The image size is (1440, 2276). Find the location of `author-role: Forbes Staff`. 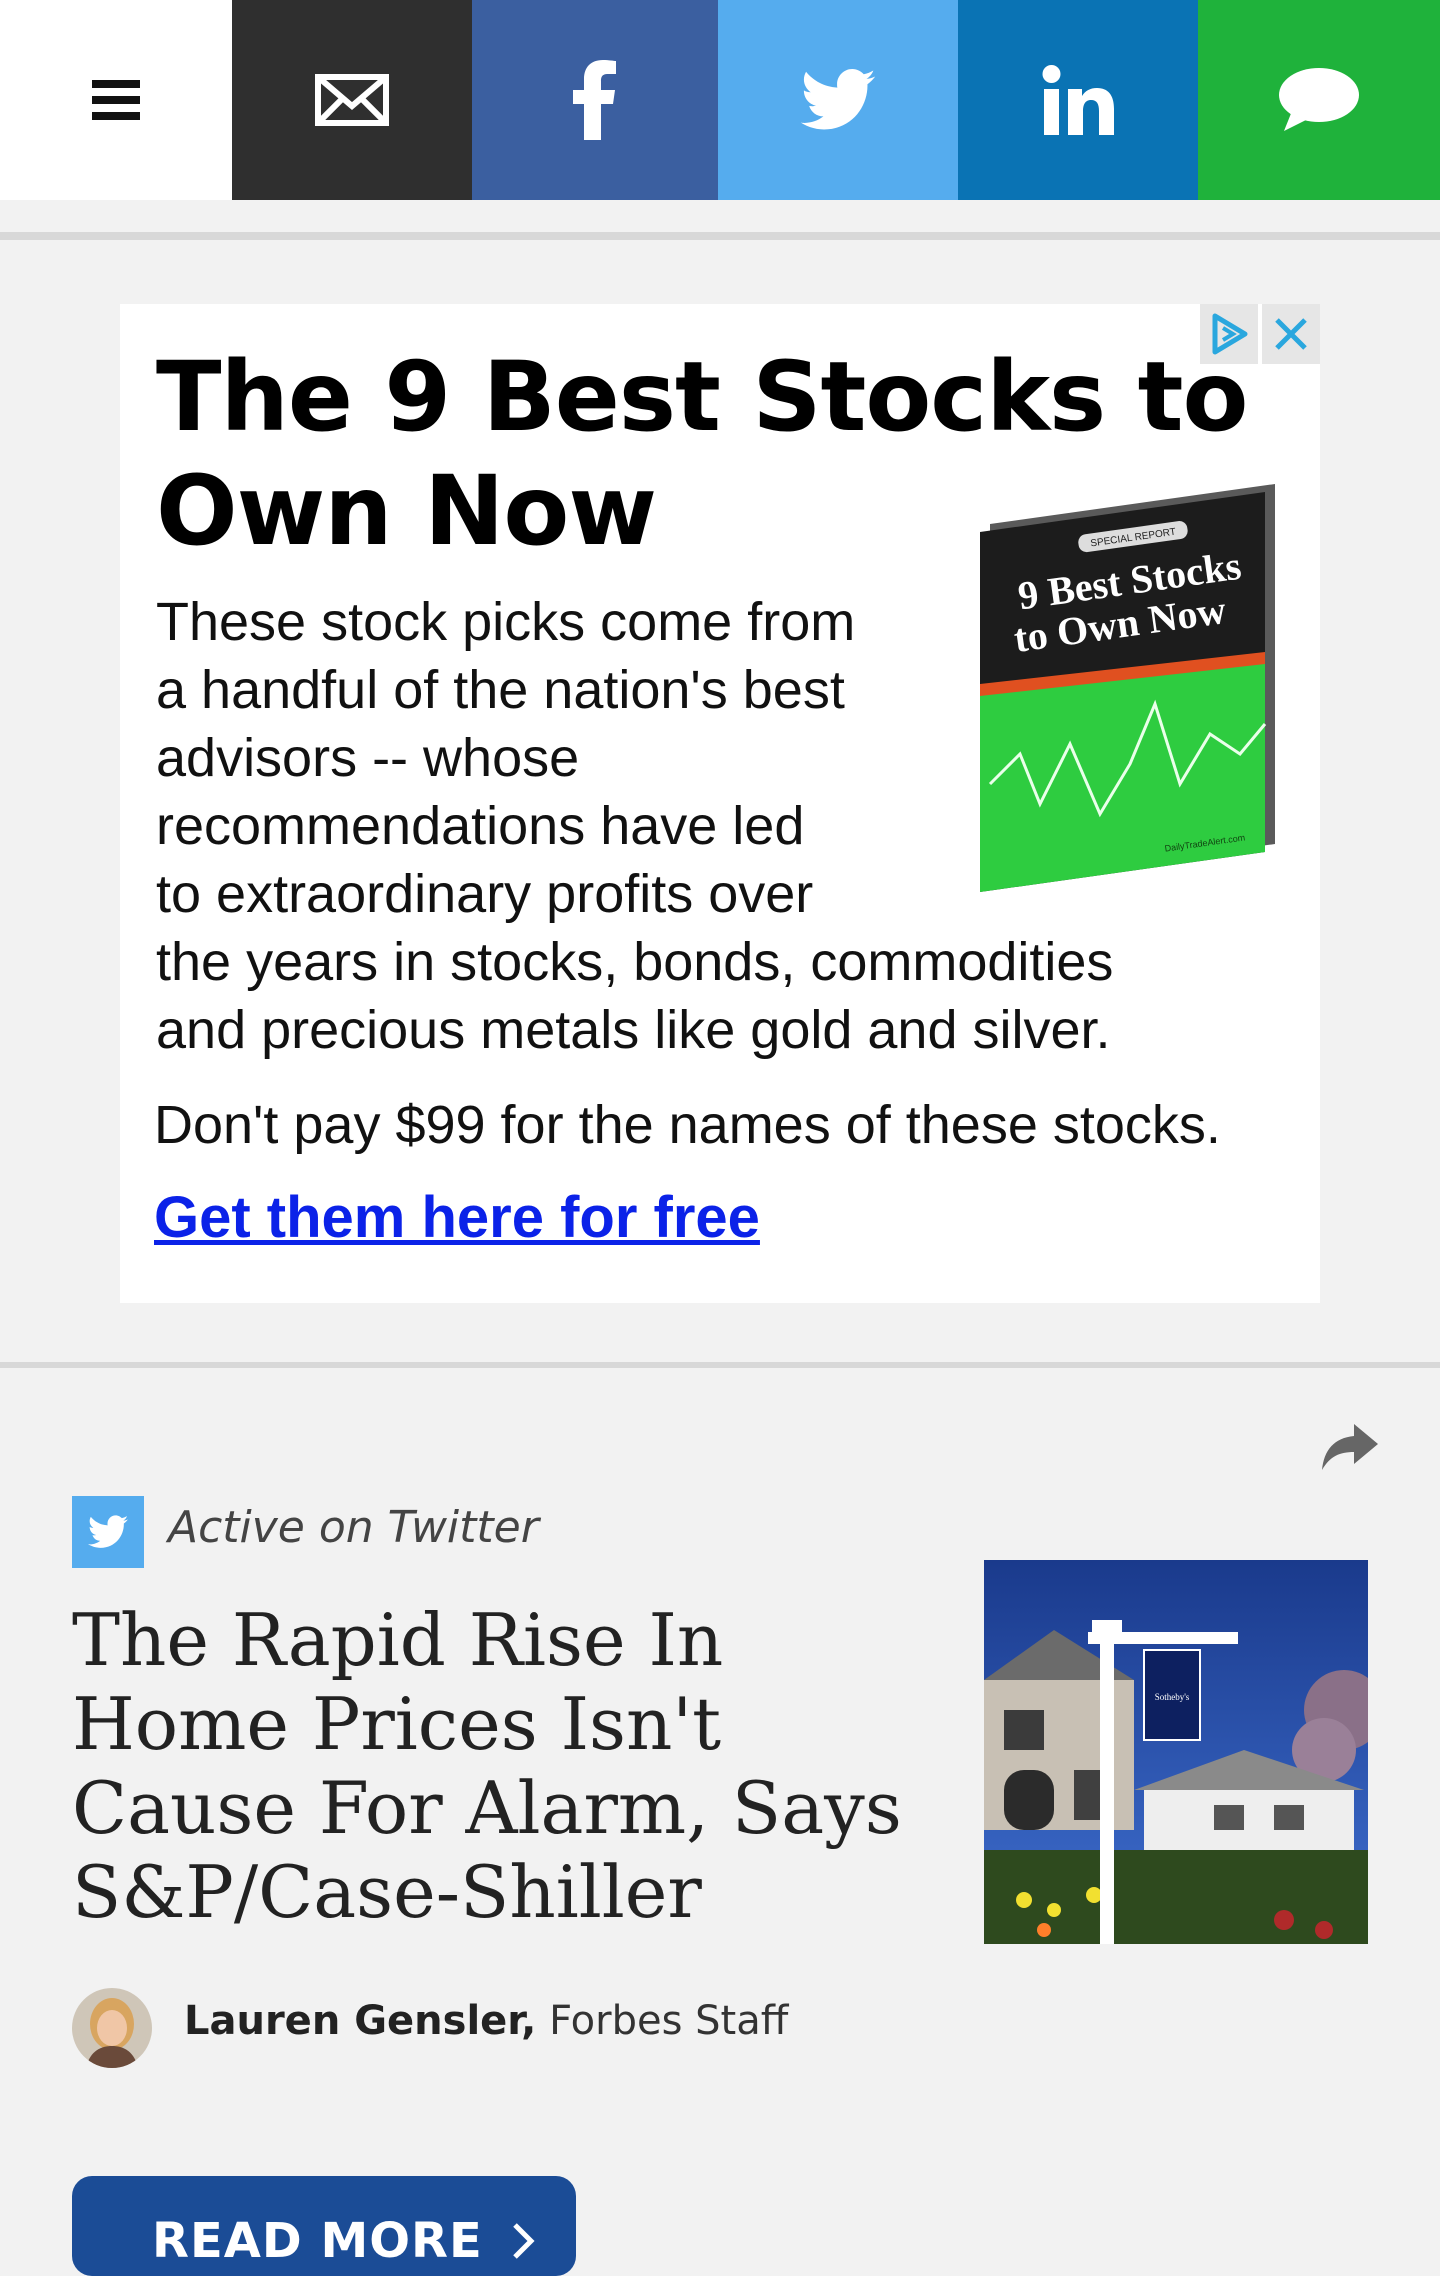

author-role: Forbes Staff is located at coordinates (669, 2021).